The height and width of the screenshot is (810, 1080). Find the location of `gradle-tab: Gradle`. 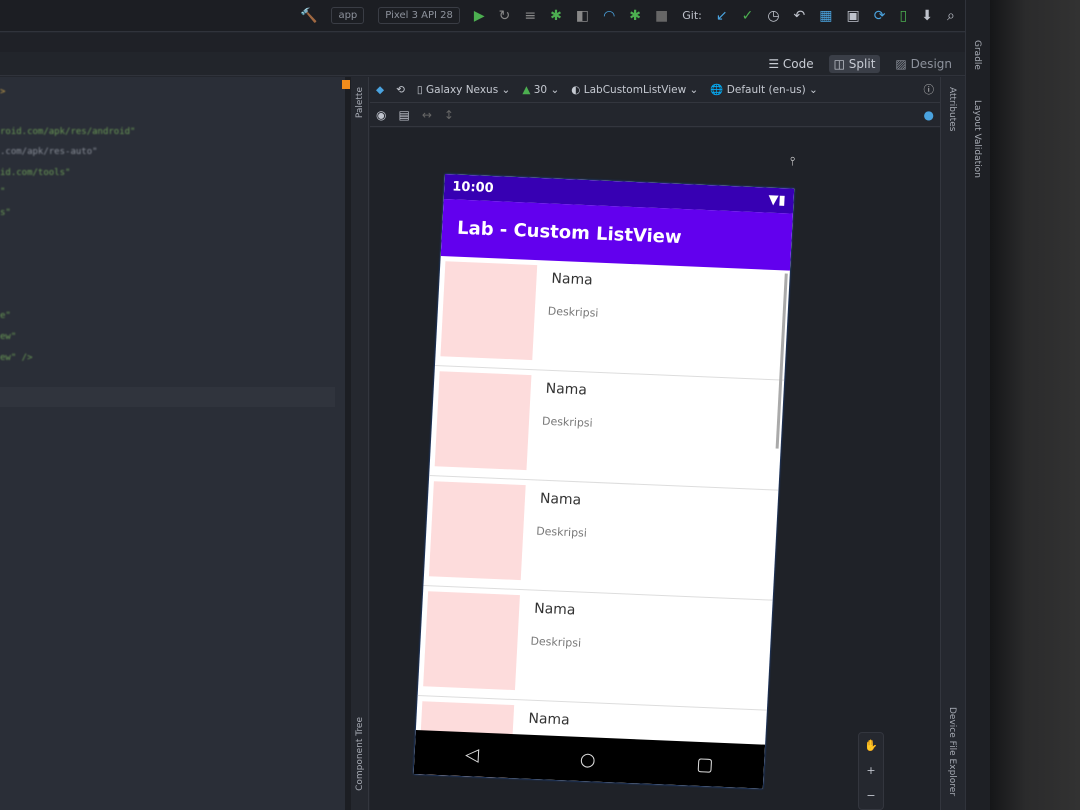

gradle-tab: Gradle is located at coordinates (977, 55).